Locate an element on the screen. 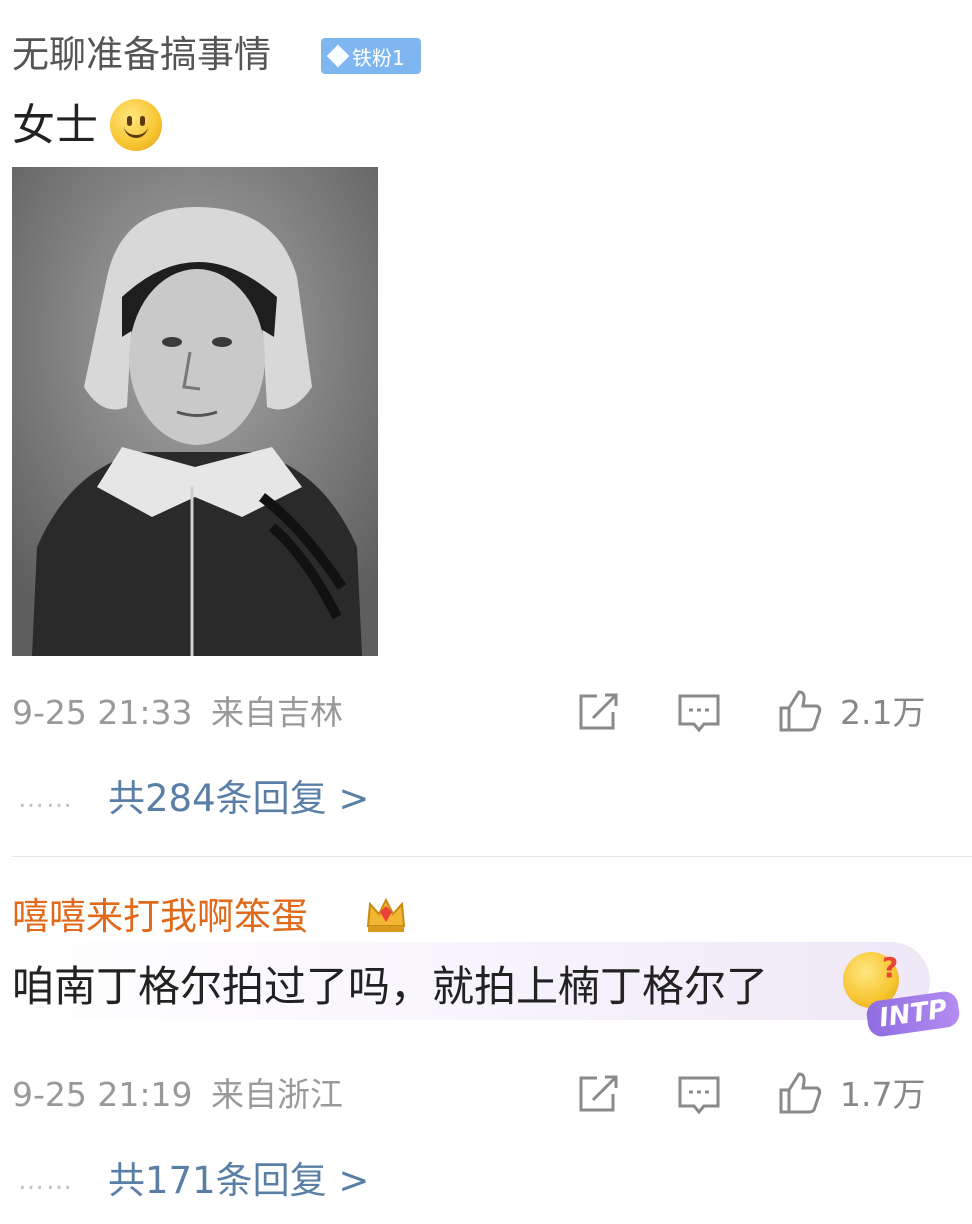  comment-1-time: 9-25 21:33 is located at coordinates (102, 712).